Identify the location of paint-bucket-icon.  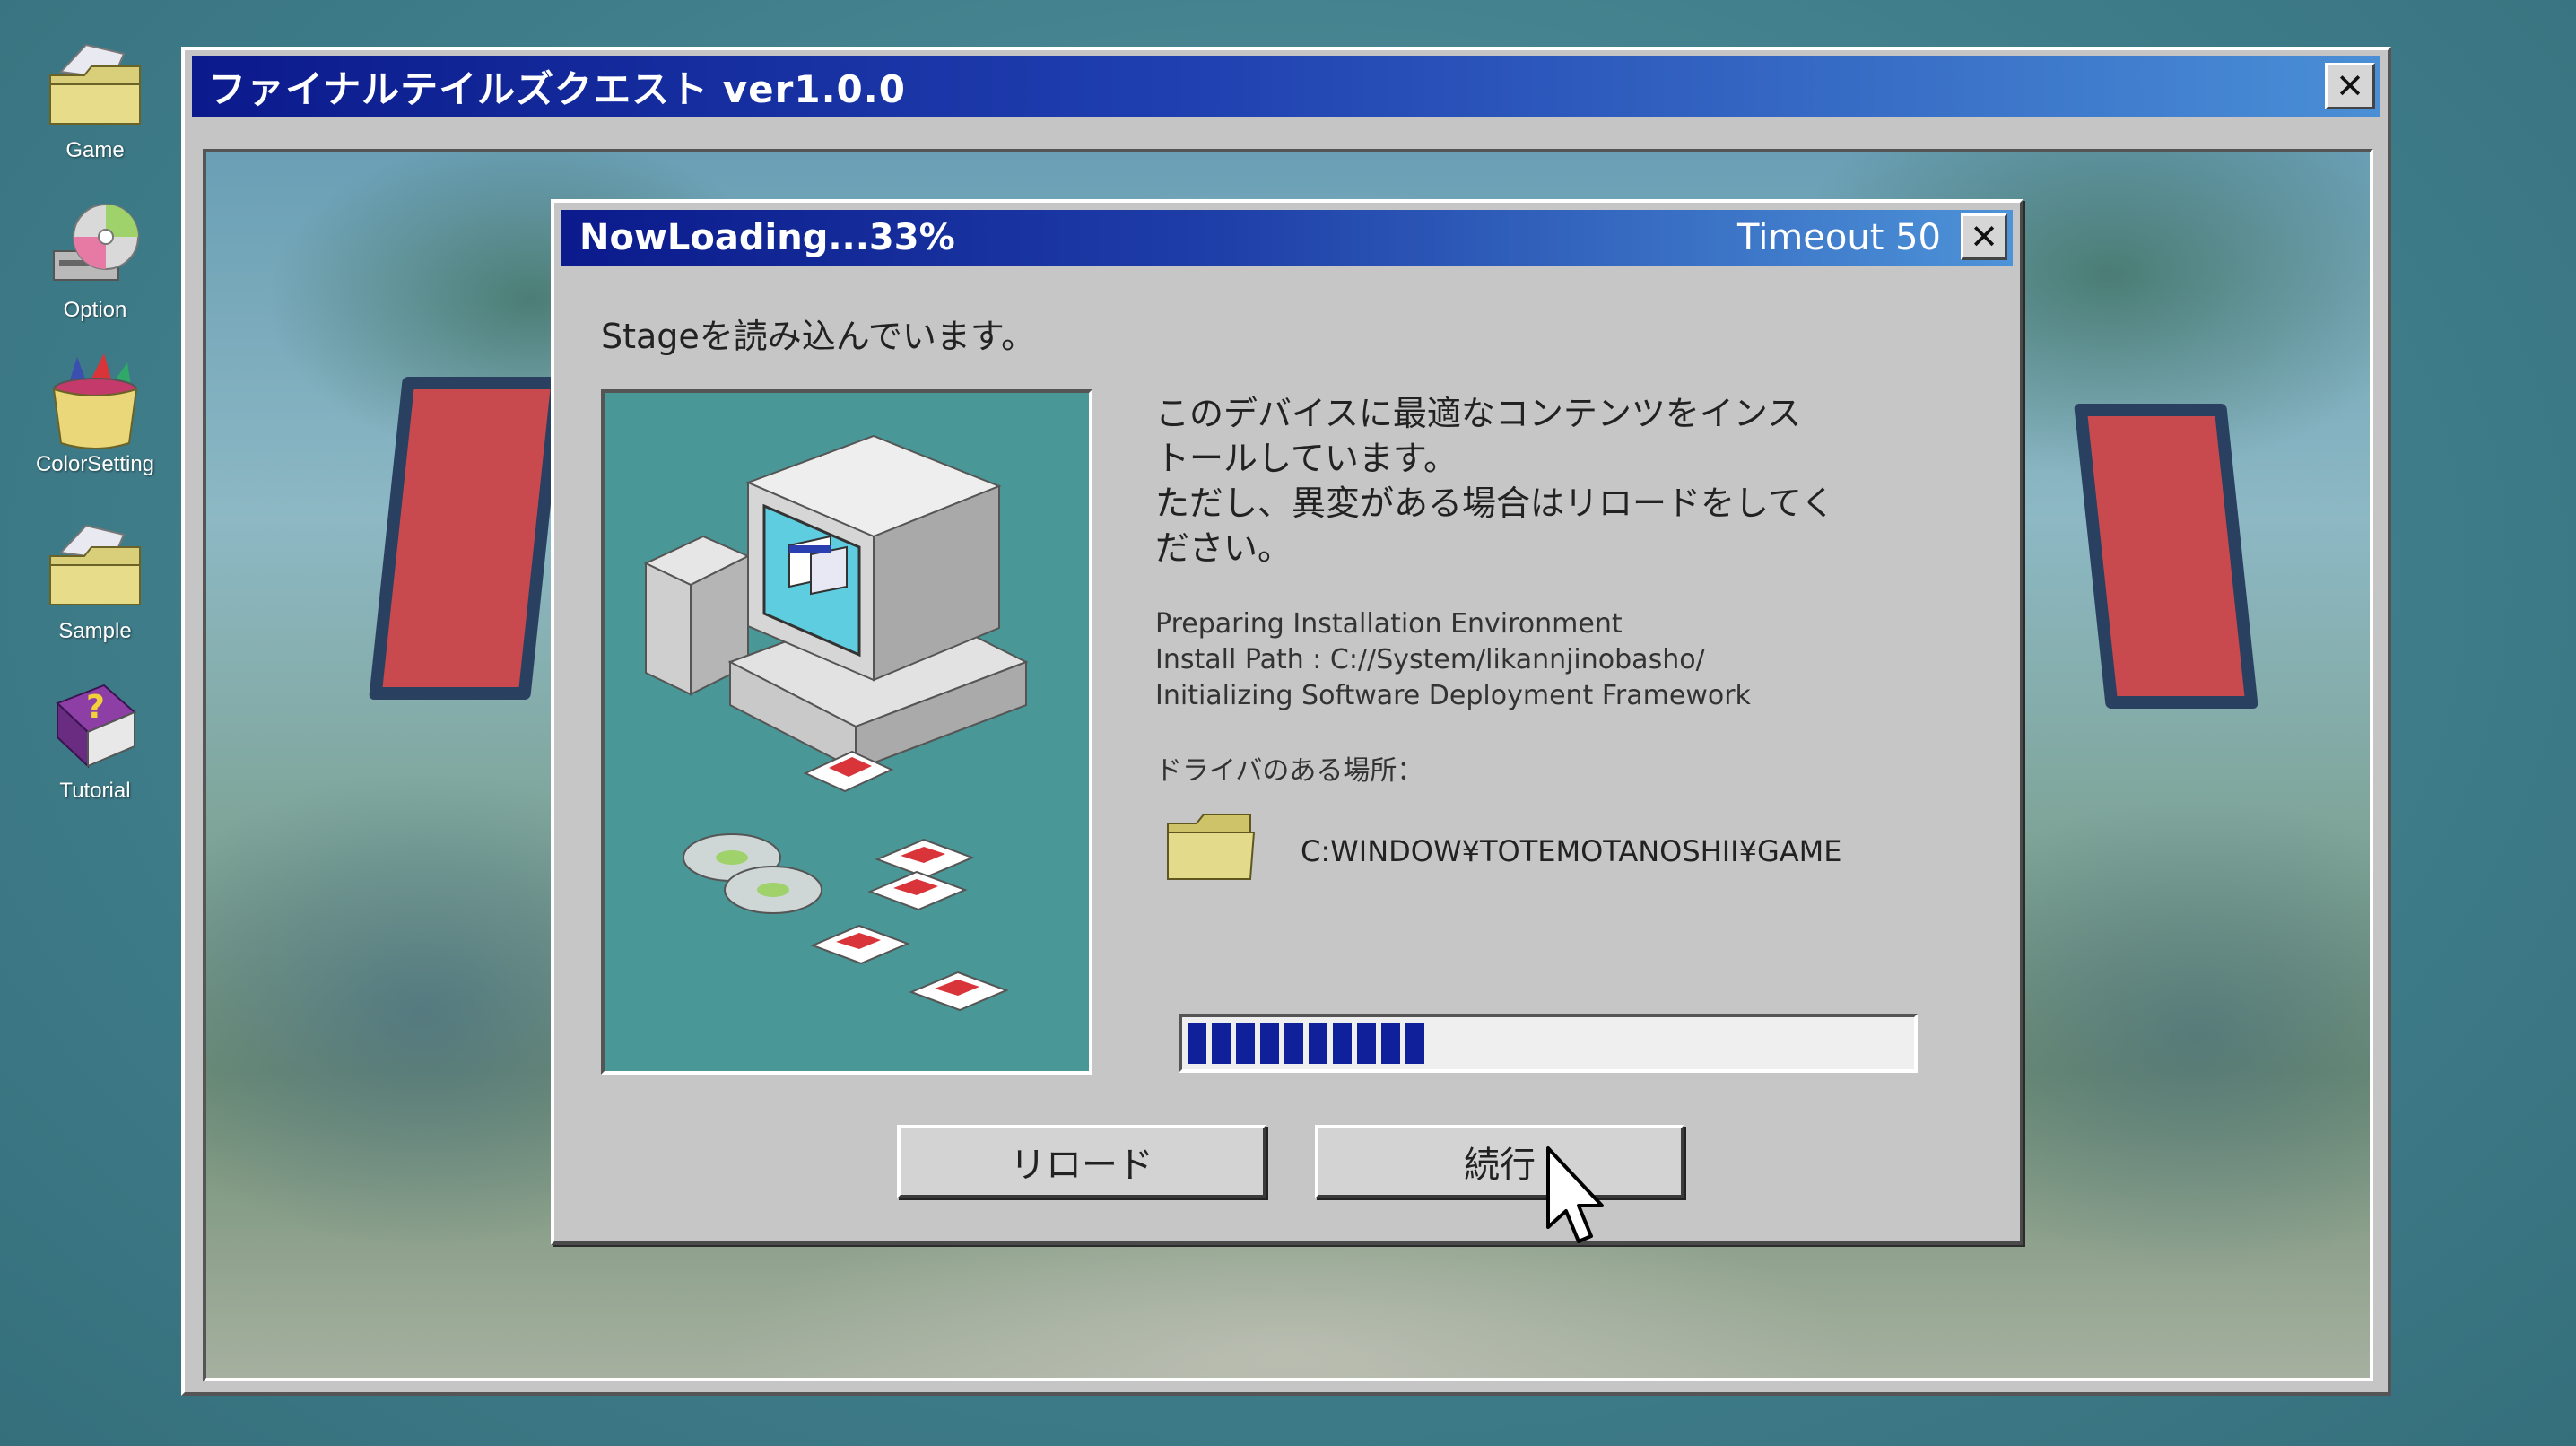
(95, 399).